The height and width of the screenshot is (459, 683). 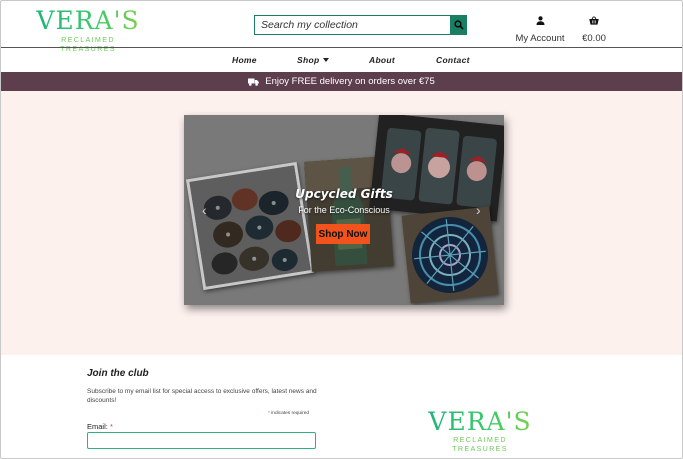 I want to click on newsletter-title: Join the club, so click(x=118, y=373).